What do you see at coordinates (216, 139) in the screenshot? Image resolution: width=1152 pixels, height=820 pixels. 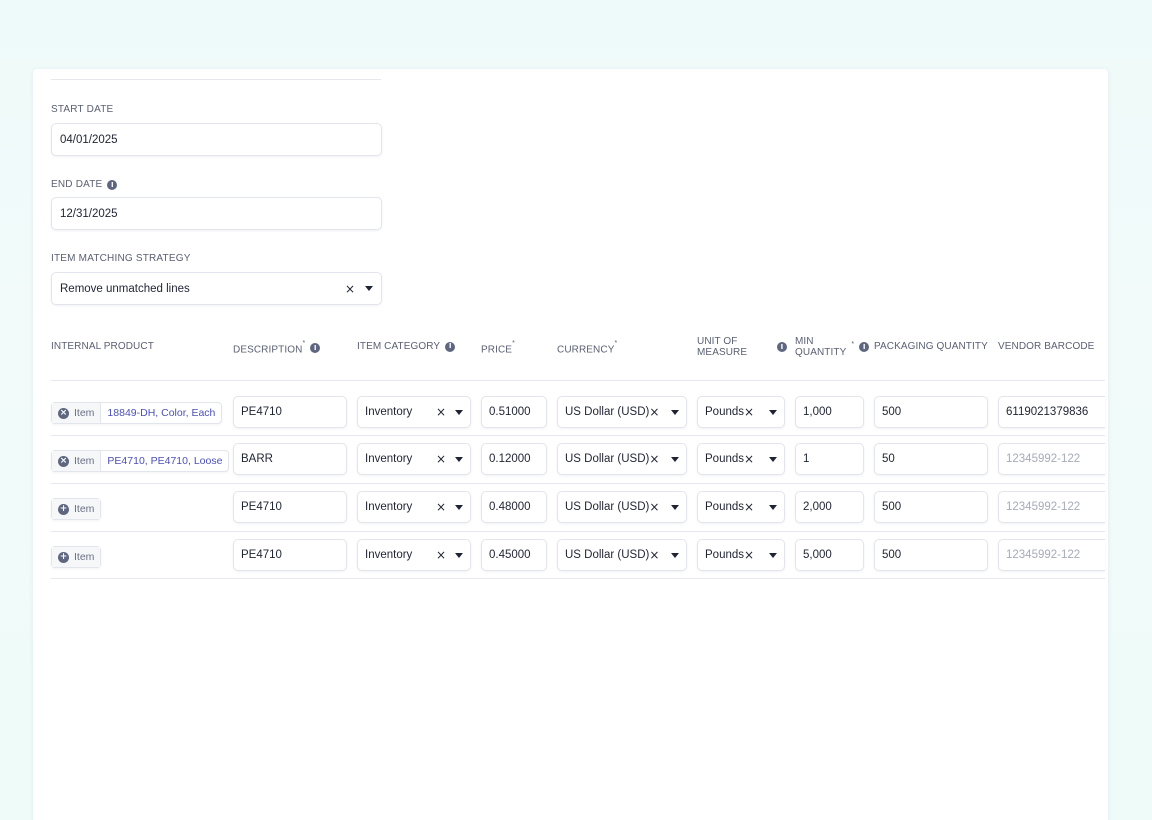 I see `start-date-input: 04/01/2025` at bounding box center [216, 139].